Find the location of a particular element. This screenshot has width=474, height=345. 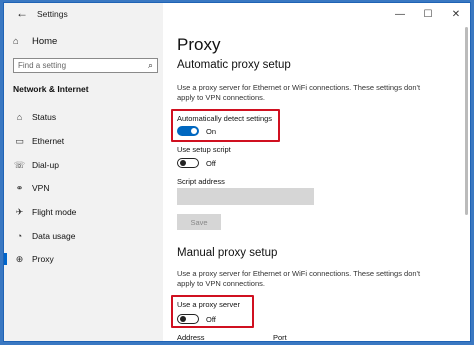

address-label: Address is located at coordinates (191, 337).